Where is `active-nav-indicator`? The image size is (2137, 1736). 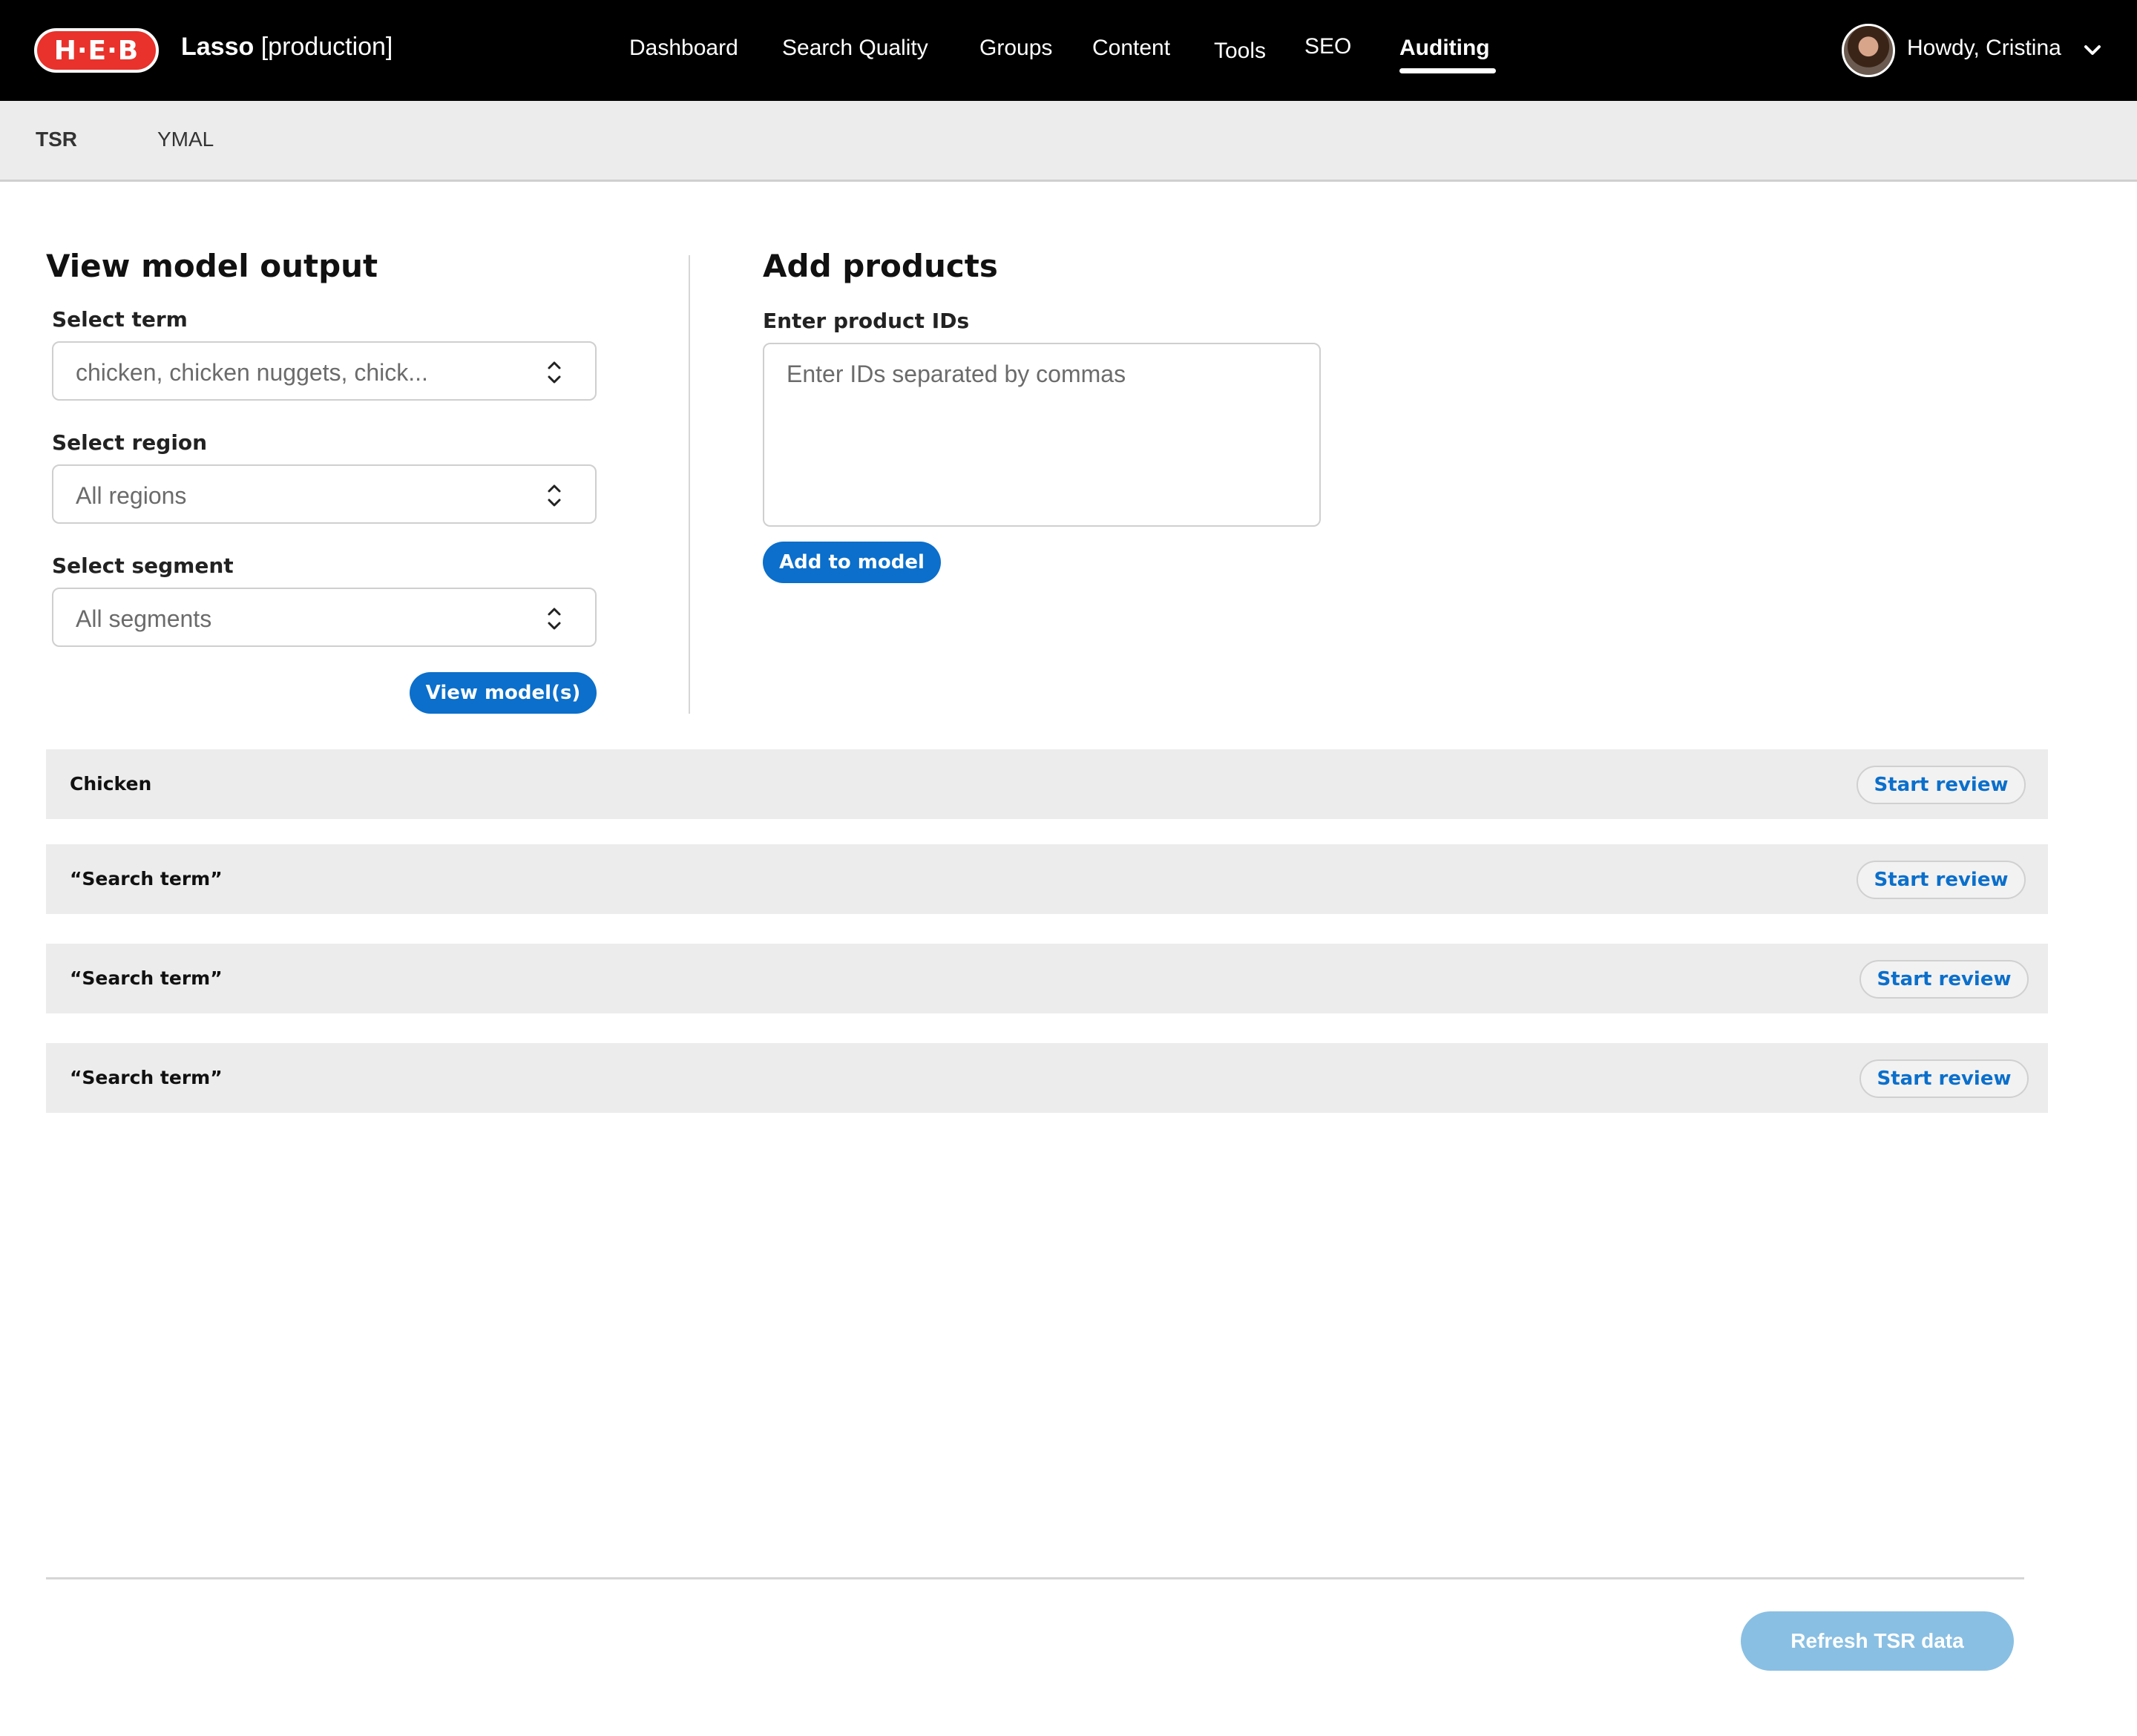 active-nav-indicator is located at coordinates (1447, 71).